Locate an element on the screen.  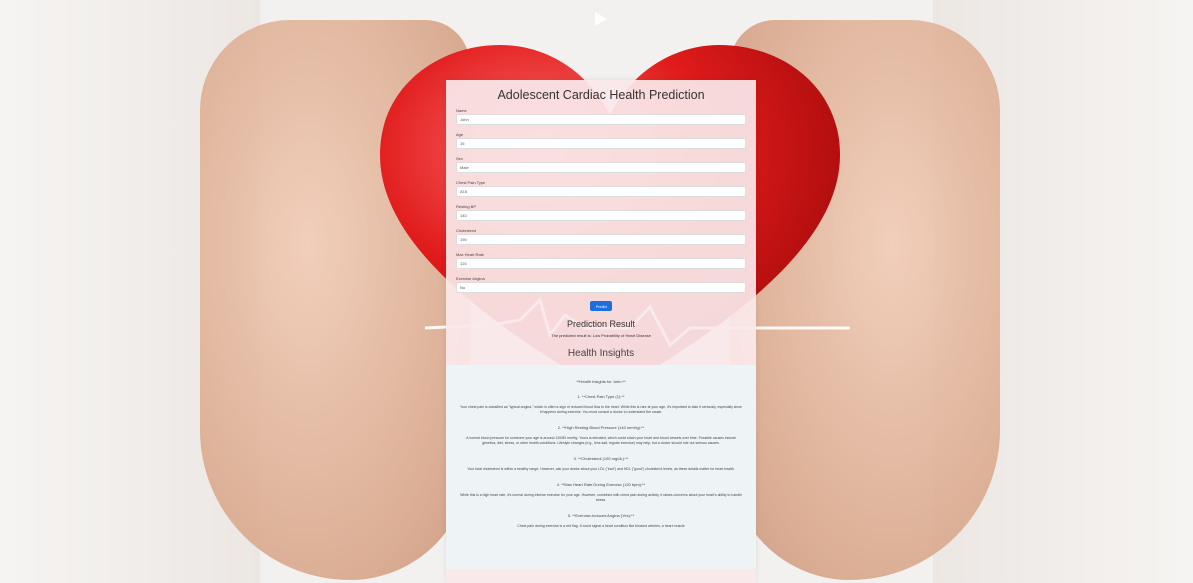
chest-pain-type-select: ATA is located at coordinates (601, 191).